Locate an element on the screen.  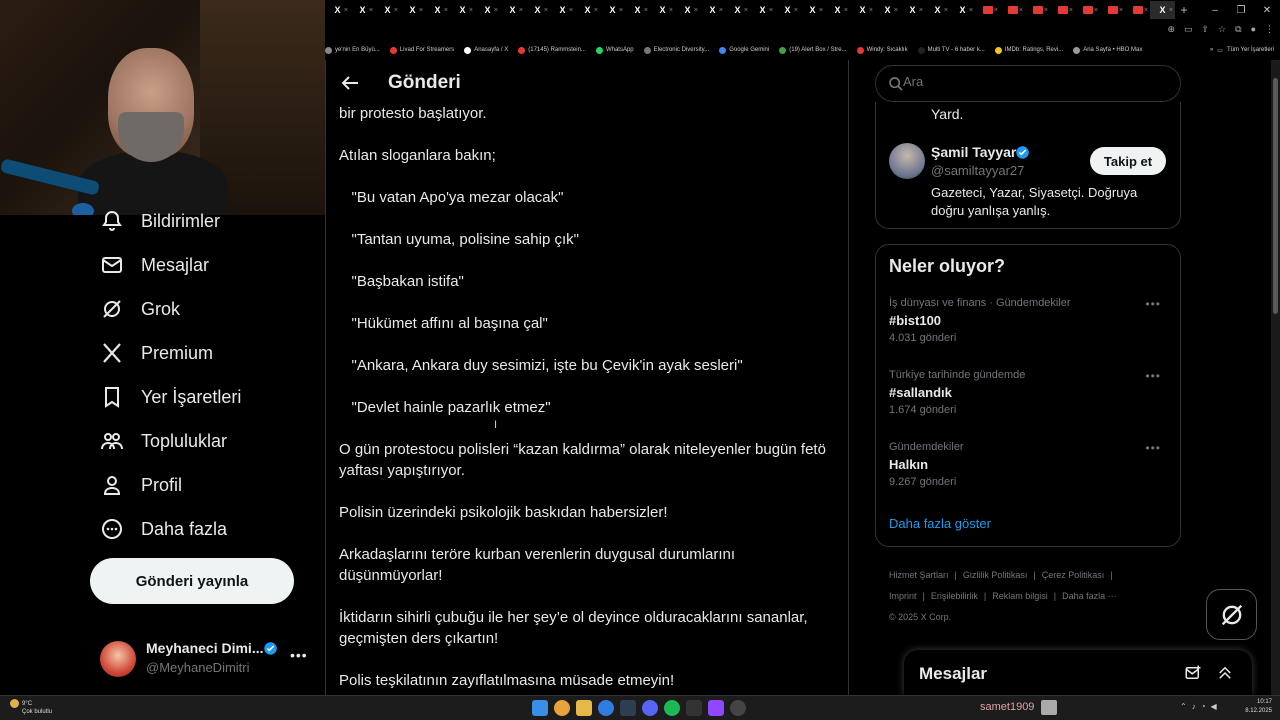
scrollbar-thumb is located at coordinates (1275, 196).